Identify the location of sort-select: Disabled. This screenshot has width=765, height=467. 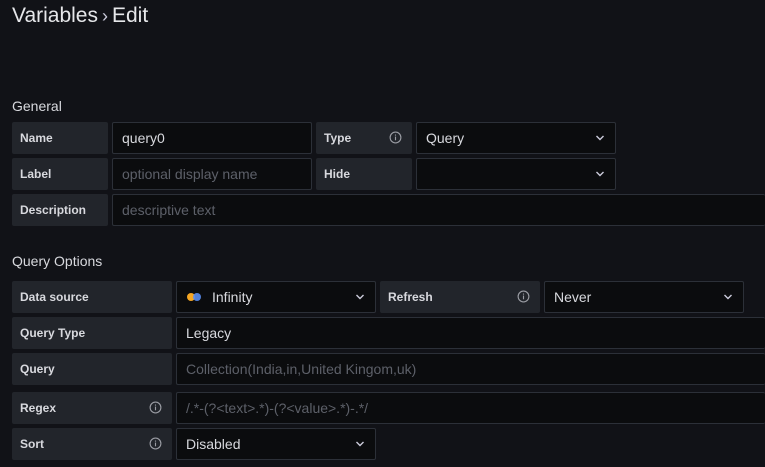
(276, 444).